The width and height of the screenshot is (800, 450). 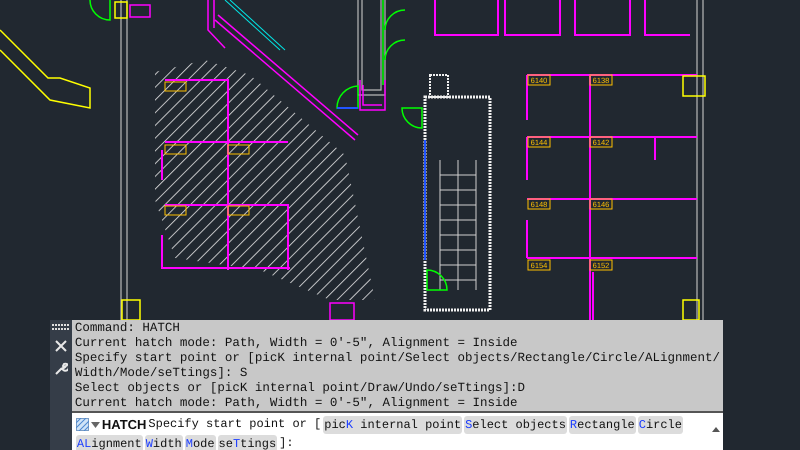 I want to click on caret-icon, so click(x=95, y=425).